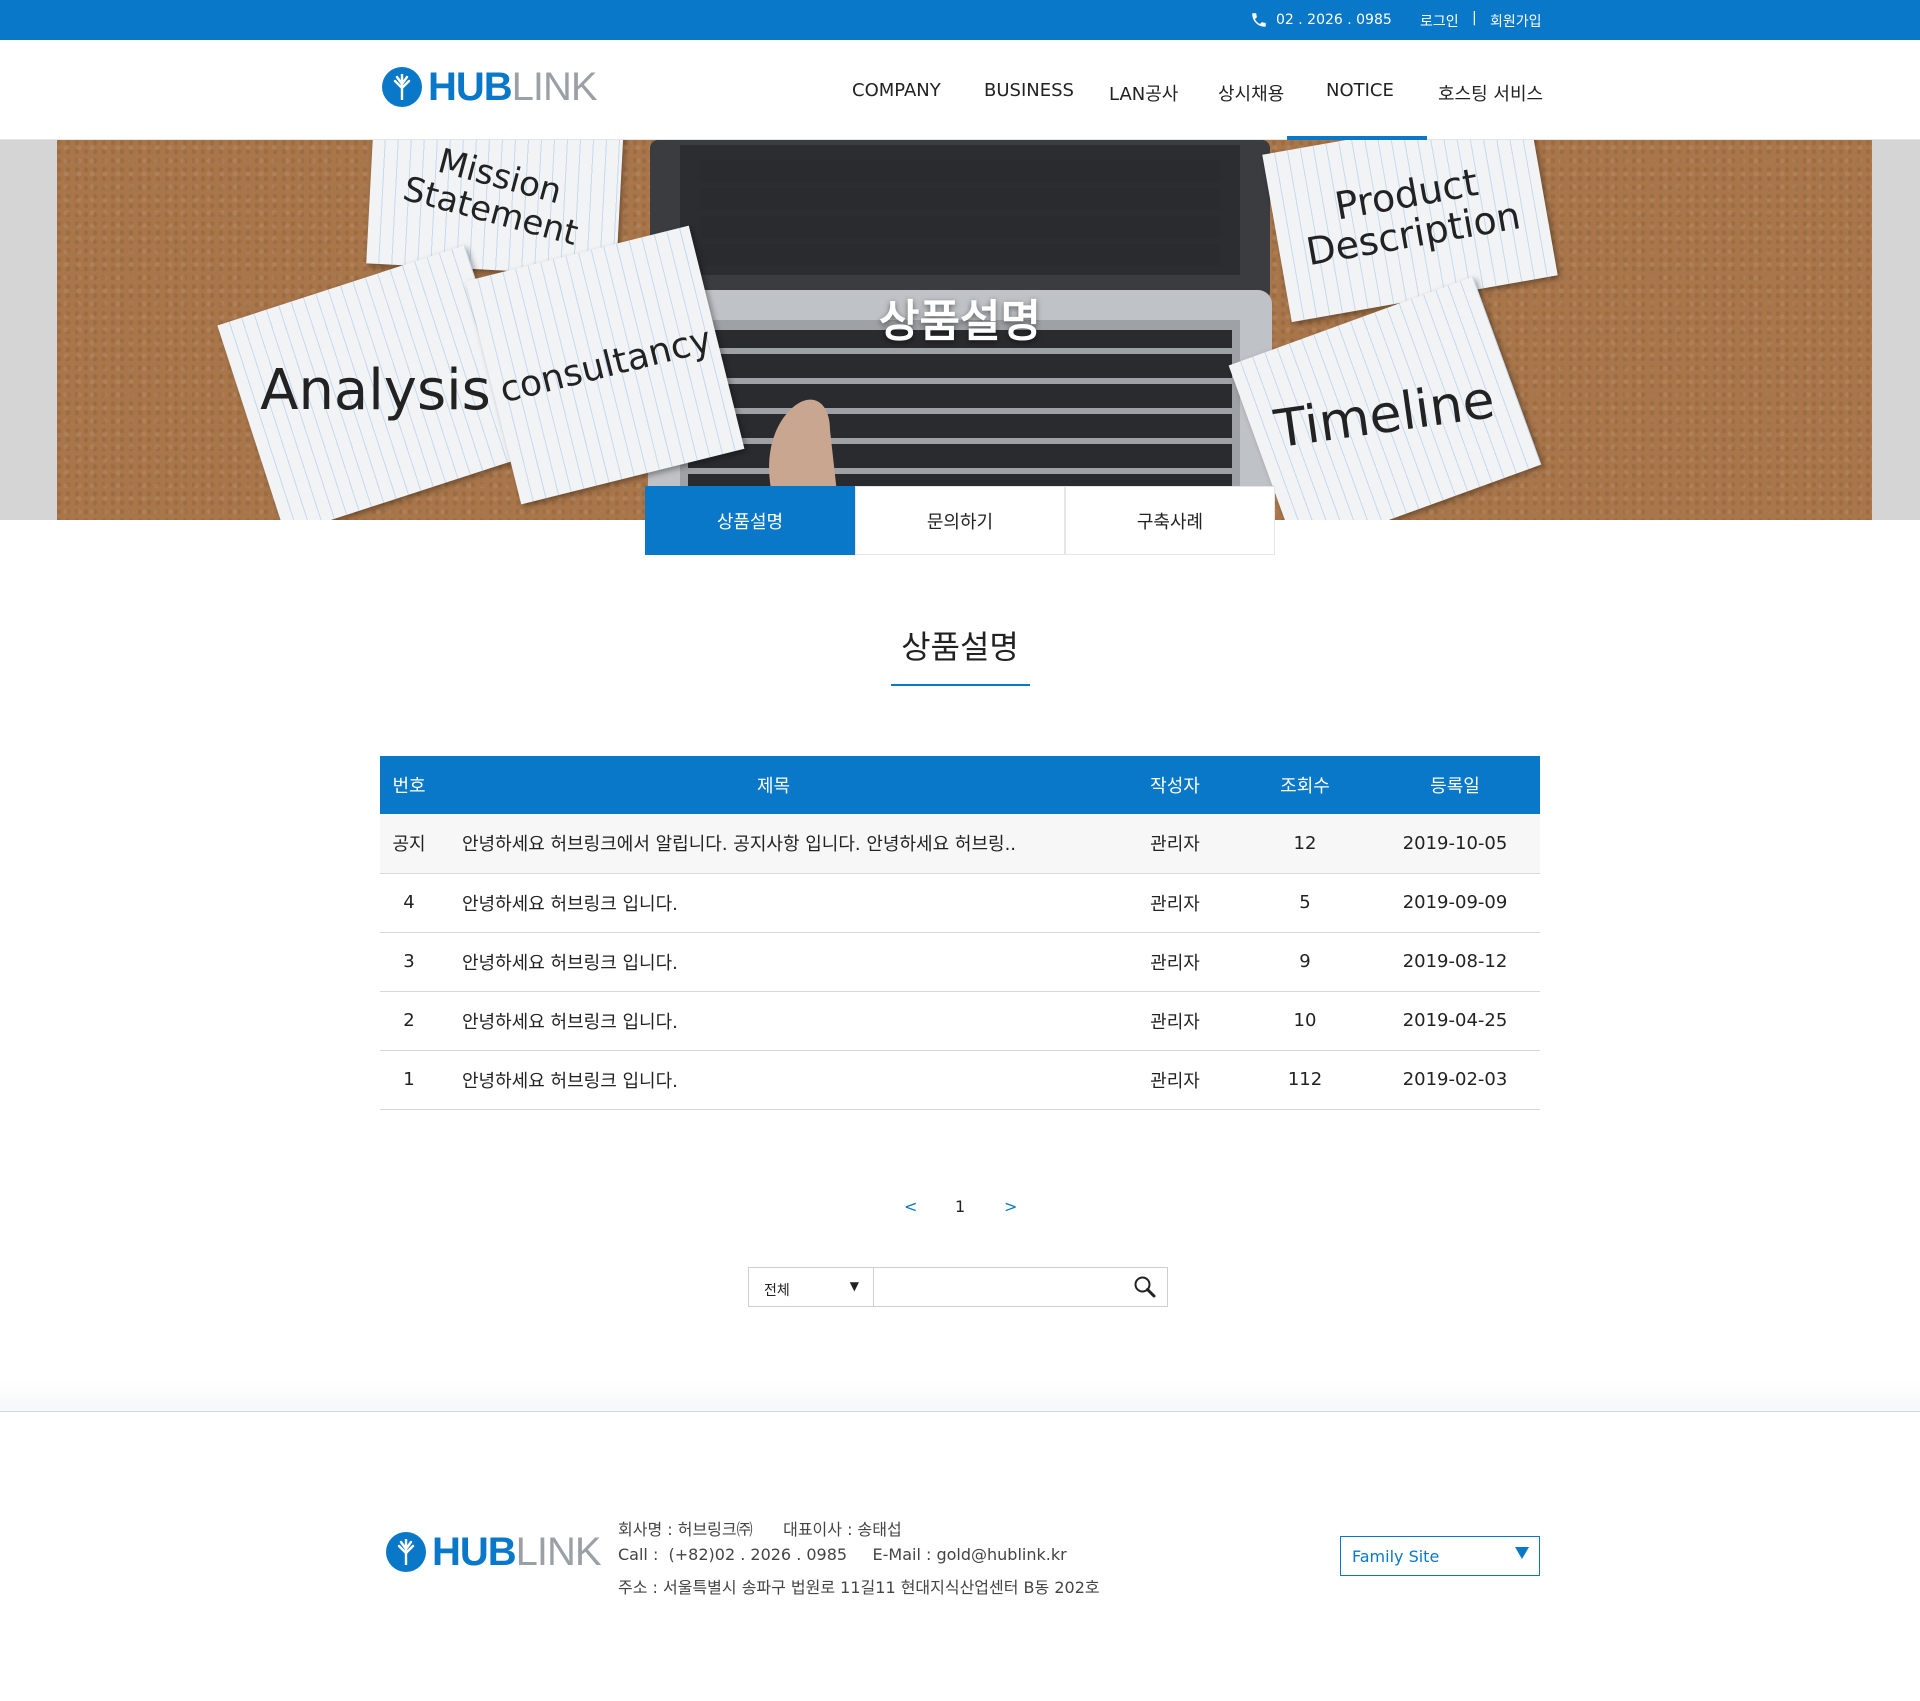 Image resolution: width=1920 pixels, height=1701 pixels. I want to click on dropdown-arrow-icon: ▼, so click(854, 1286).